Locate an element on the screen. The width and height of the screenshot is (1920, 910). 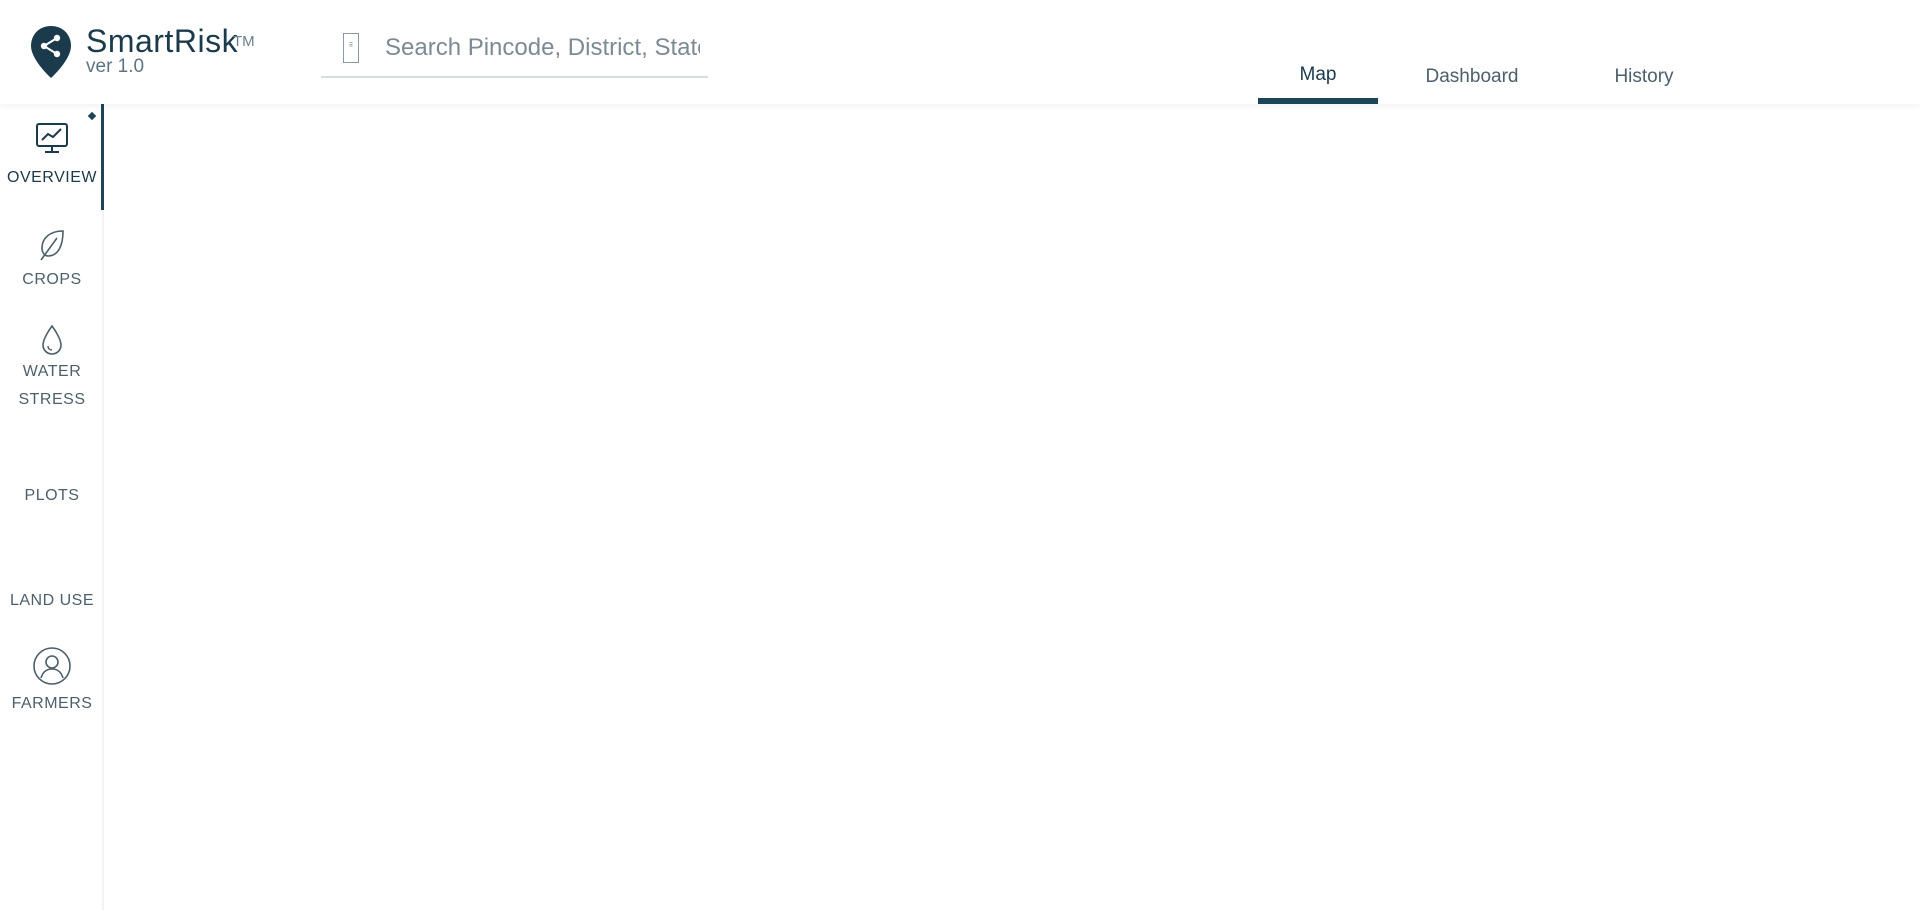
brand-trademark: TM is located at coordinates (244, 41).